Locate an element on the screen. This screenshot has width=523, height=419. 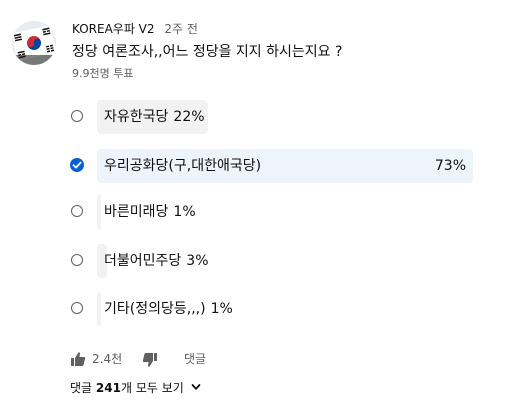
comments-suffix: 개 모두 보기 is located at coordinates (152, 388).